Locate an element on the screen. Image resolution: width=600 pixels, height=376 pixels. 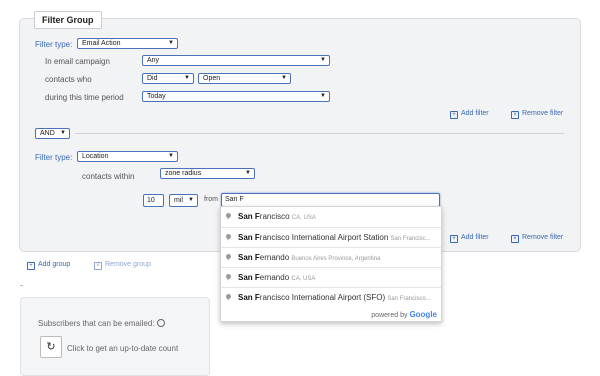
contacts-within-label: contacts within is located at coordinates (108, 176).